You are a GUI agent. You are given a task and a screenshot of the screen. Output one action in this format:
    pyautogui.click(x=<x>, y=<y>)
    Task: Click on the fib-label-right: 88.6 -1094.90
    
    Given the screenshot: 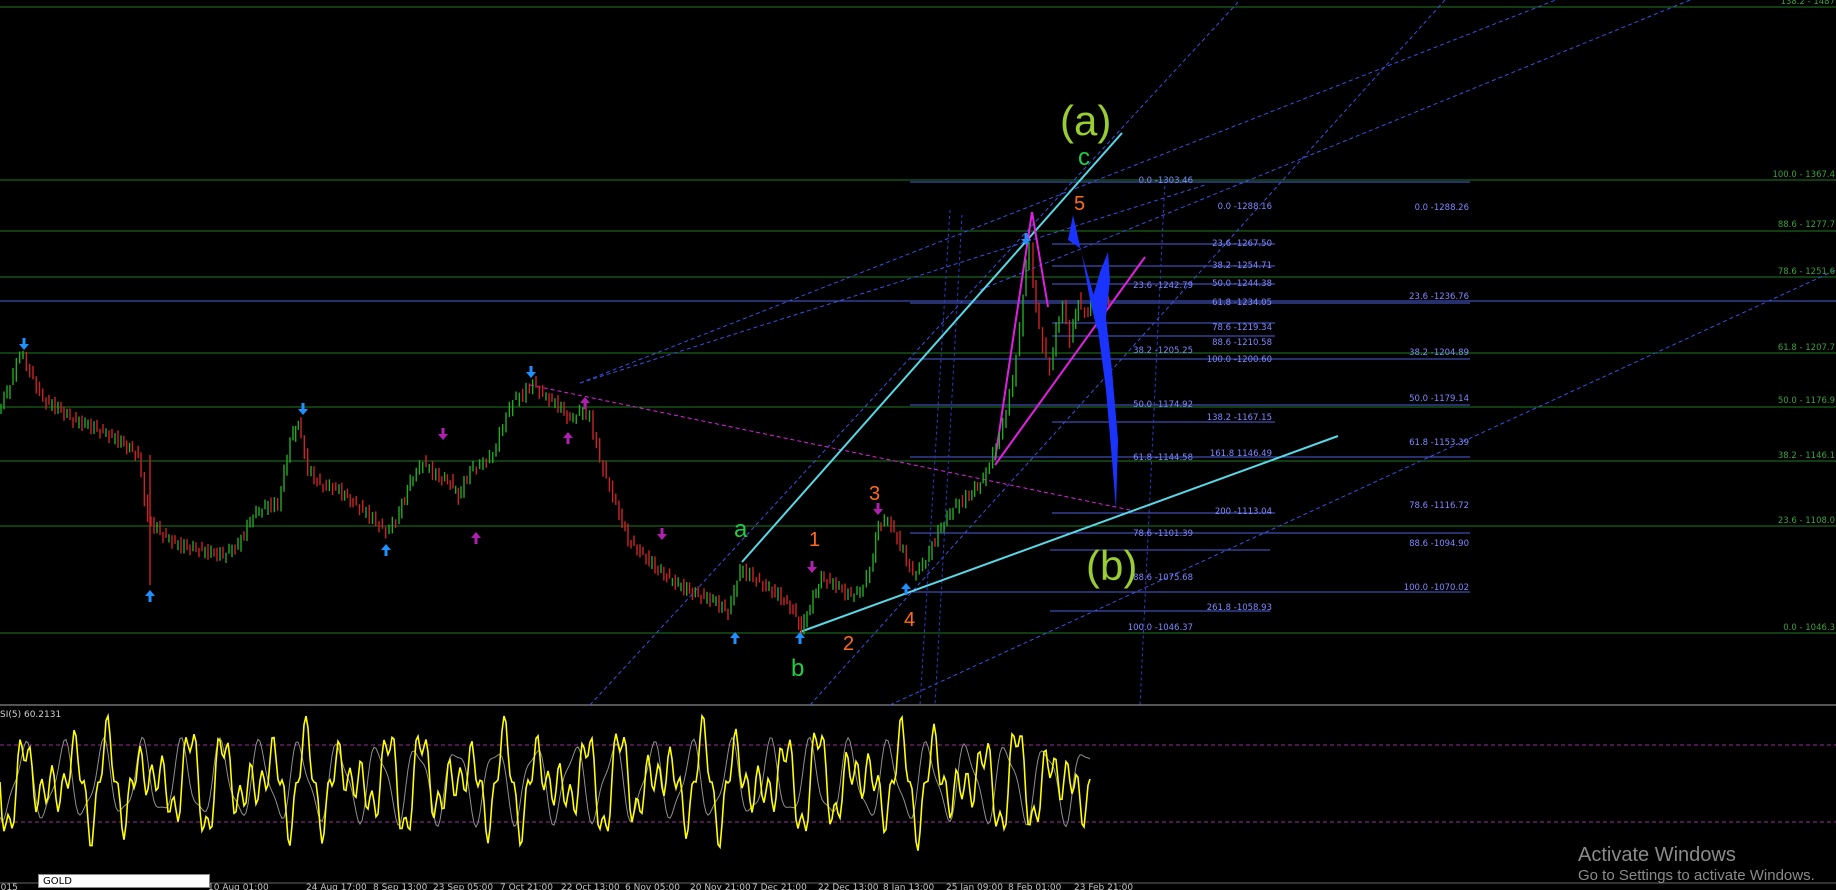 What is the action you would take?
    pyautogui.click(x=1439, y=544)
    